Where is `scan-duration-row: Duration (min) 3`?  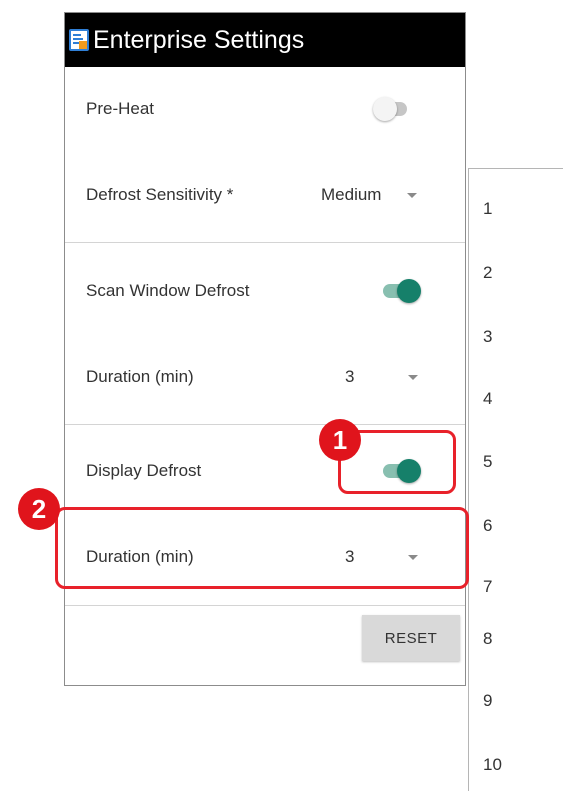 scan-duration-row: Duration (min) 3 is located at coordinates (265, 377).